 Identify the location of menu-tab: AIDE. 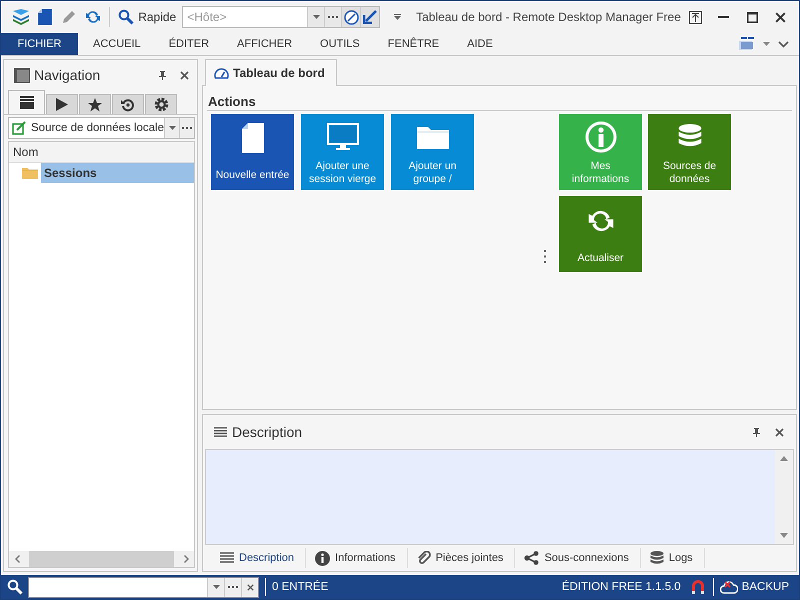
(479, 44).